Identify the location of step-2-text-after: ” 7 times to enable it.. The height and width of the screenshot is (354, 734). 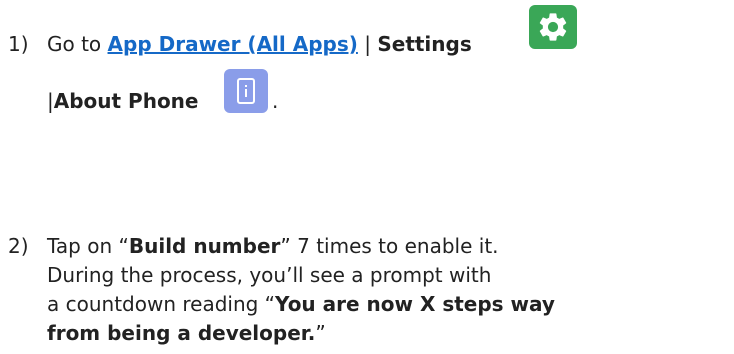
(389, 246).